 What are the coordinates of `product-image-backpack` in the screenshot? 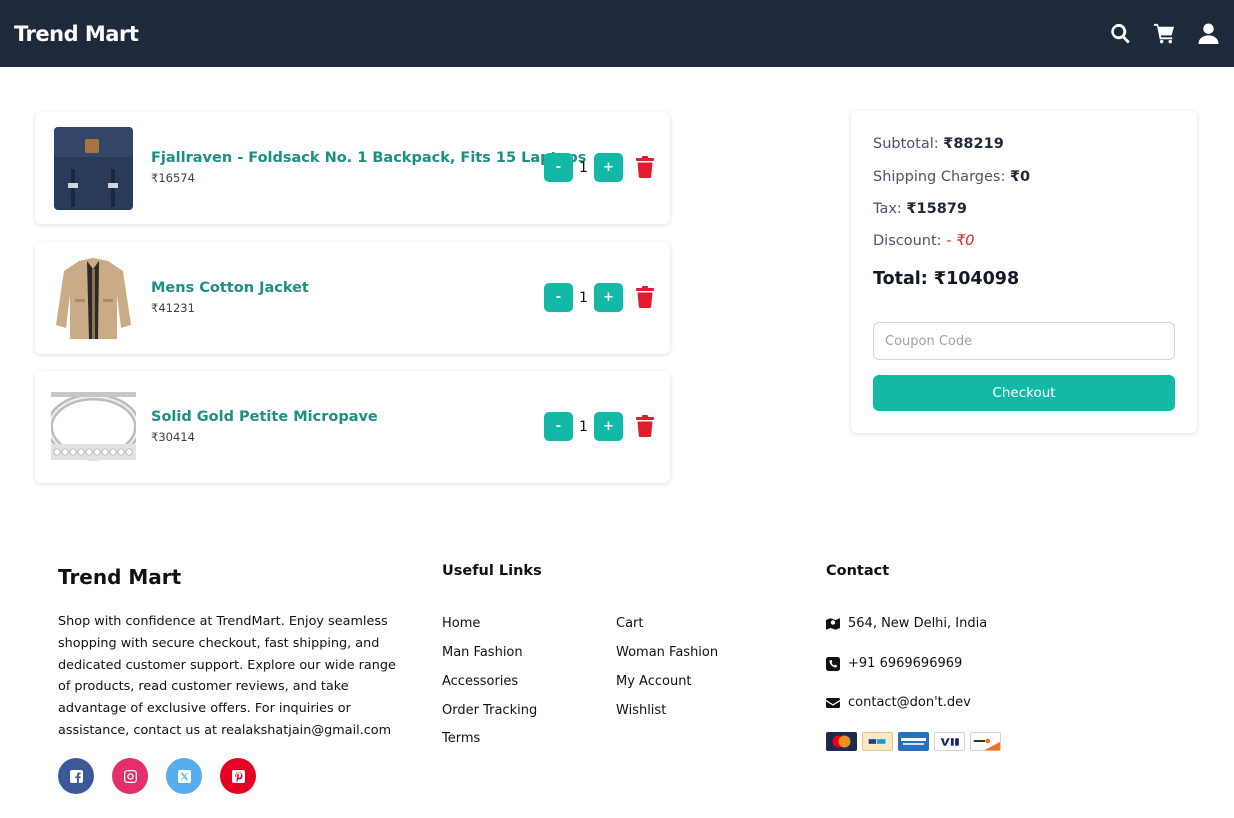 It's located at (93, 168).